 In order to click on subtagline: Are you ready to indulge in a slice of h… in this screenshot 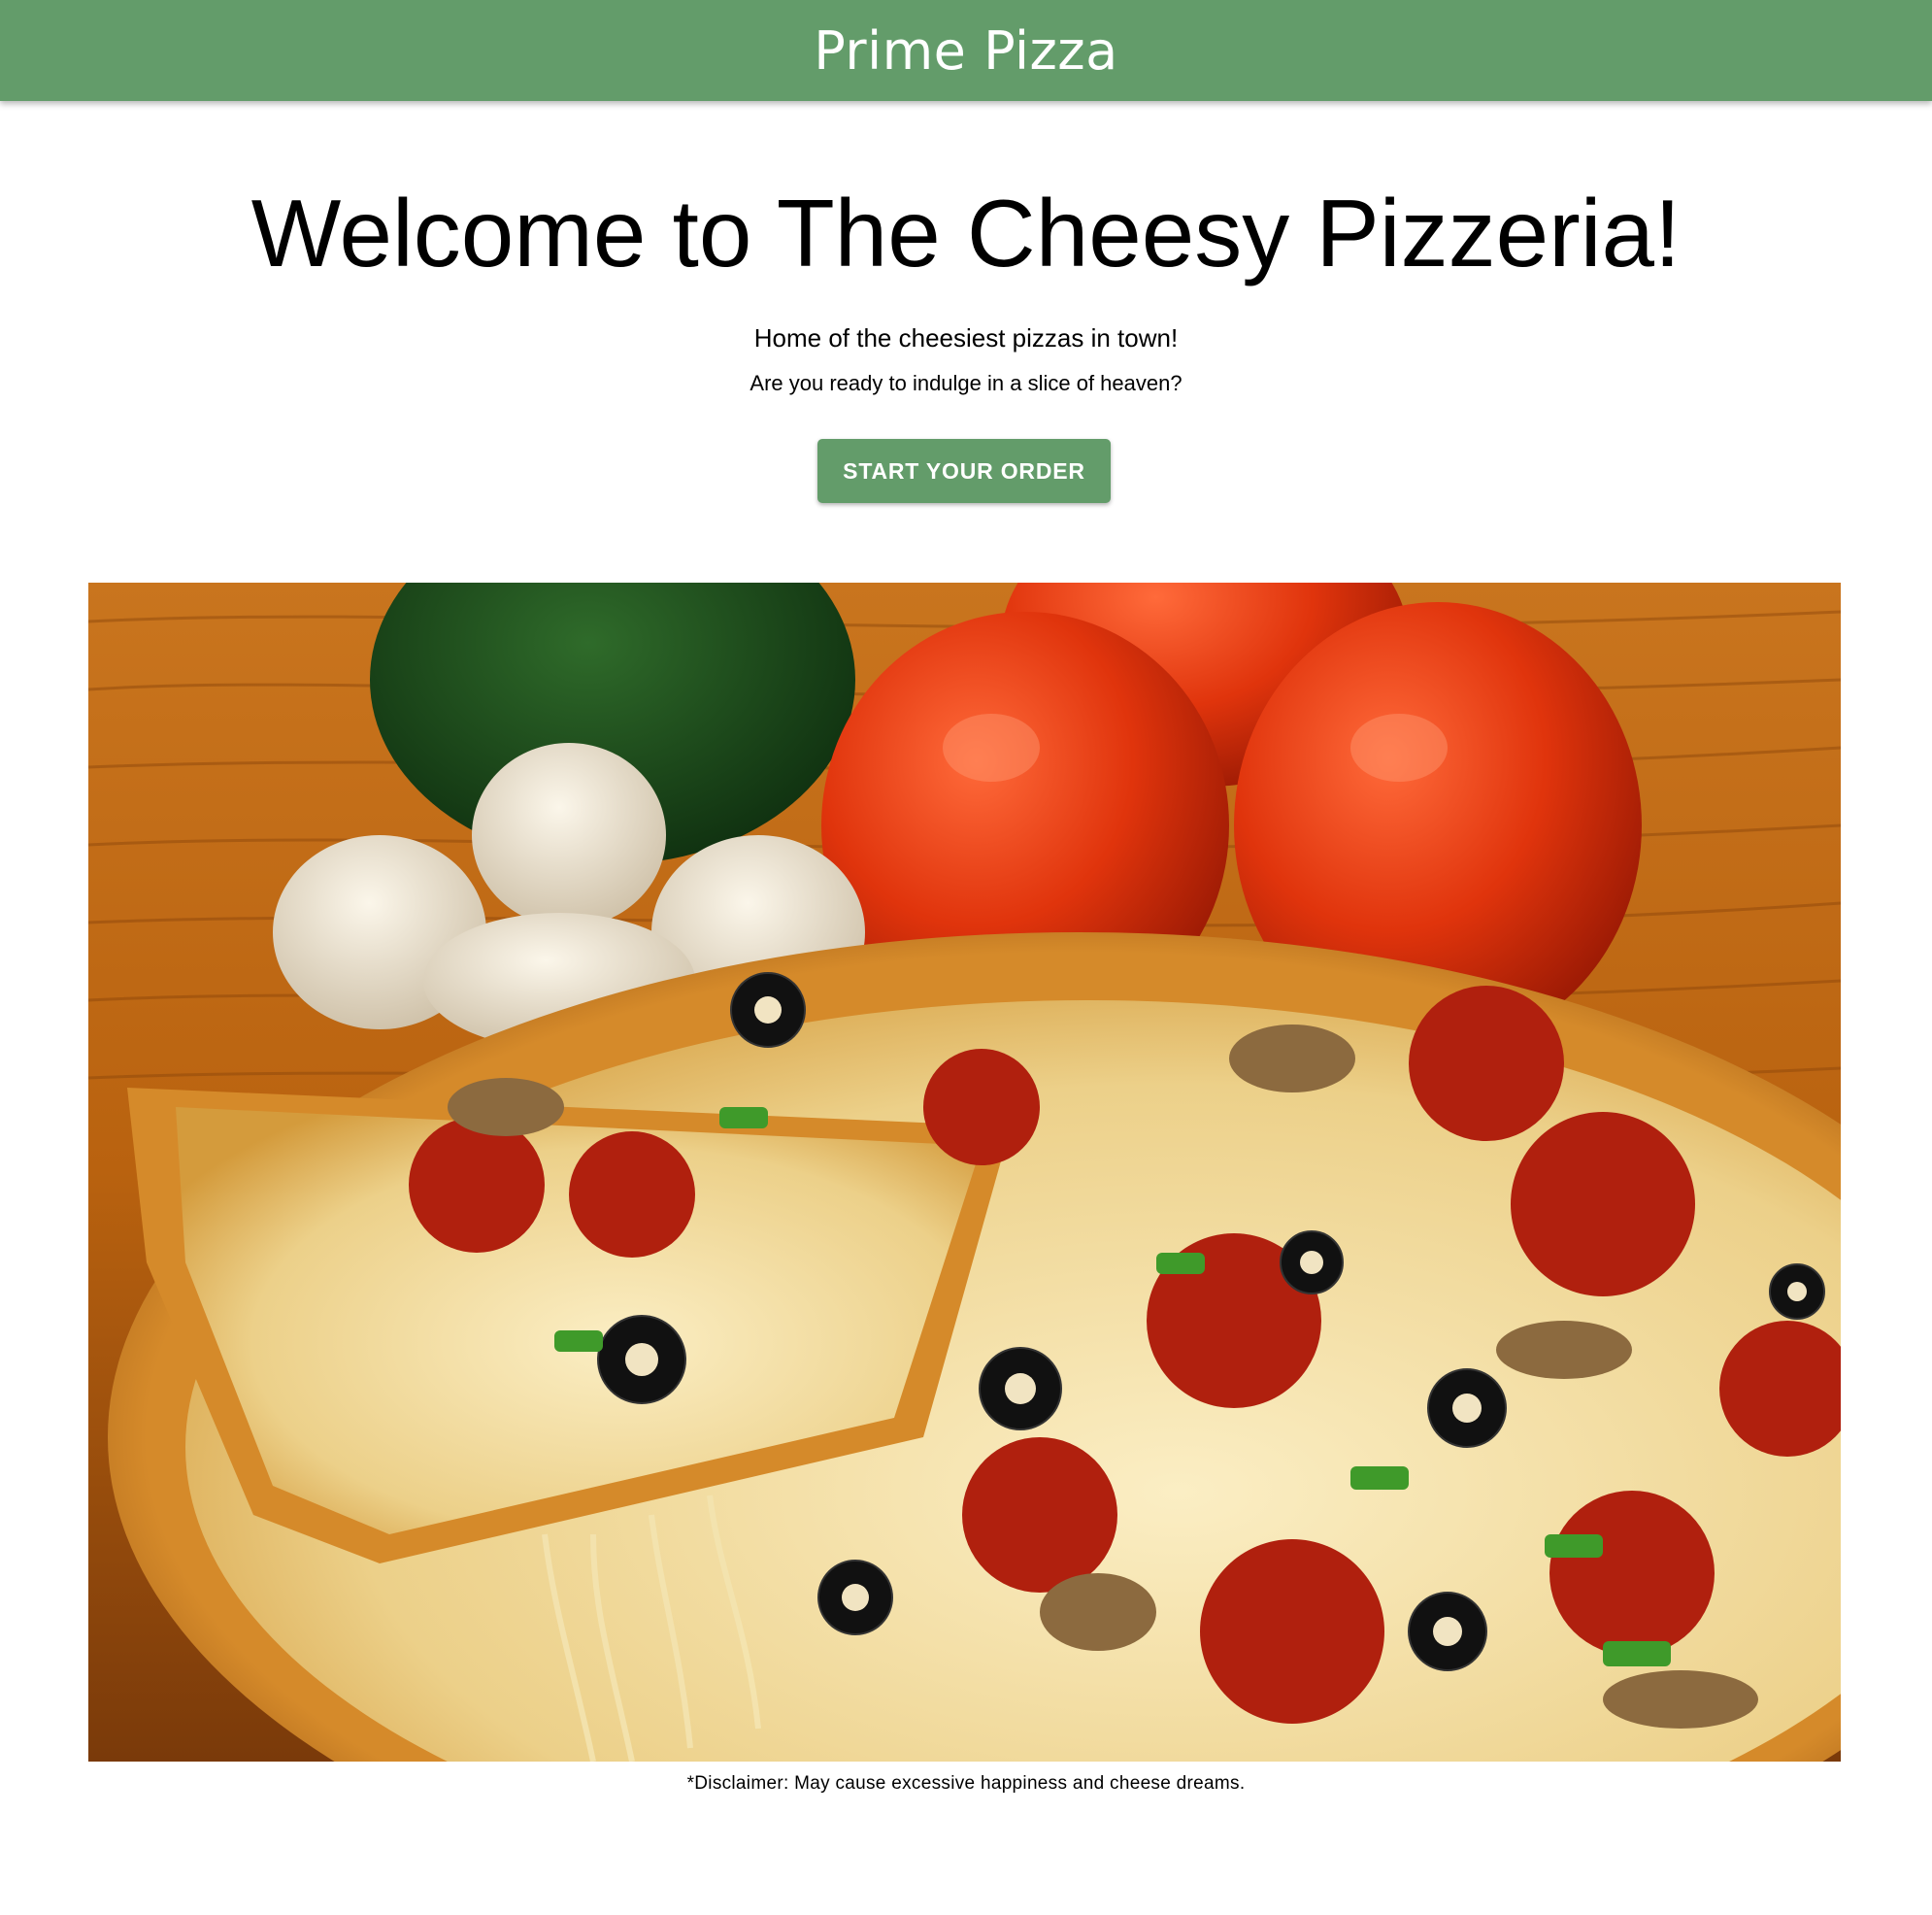, I will do `click(966, 383)`.